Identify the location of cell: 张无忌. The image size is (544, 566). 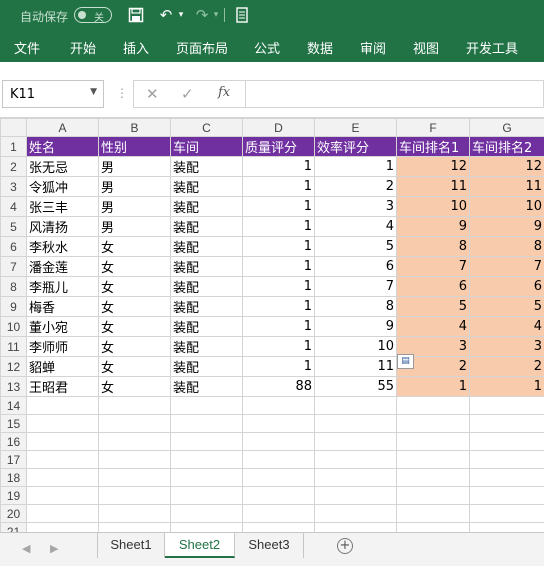
(62, 166).